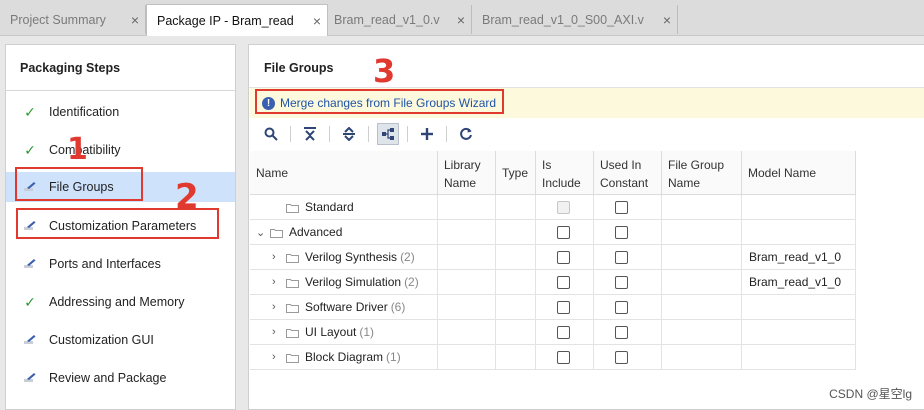 Image resolution: width=924 pixels, height=410 pixels. Describe the element at coordinates (553, 332) in the screenshot. I see `table-row: › UI Layout (1)` at that location.